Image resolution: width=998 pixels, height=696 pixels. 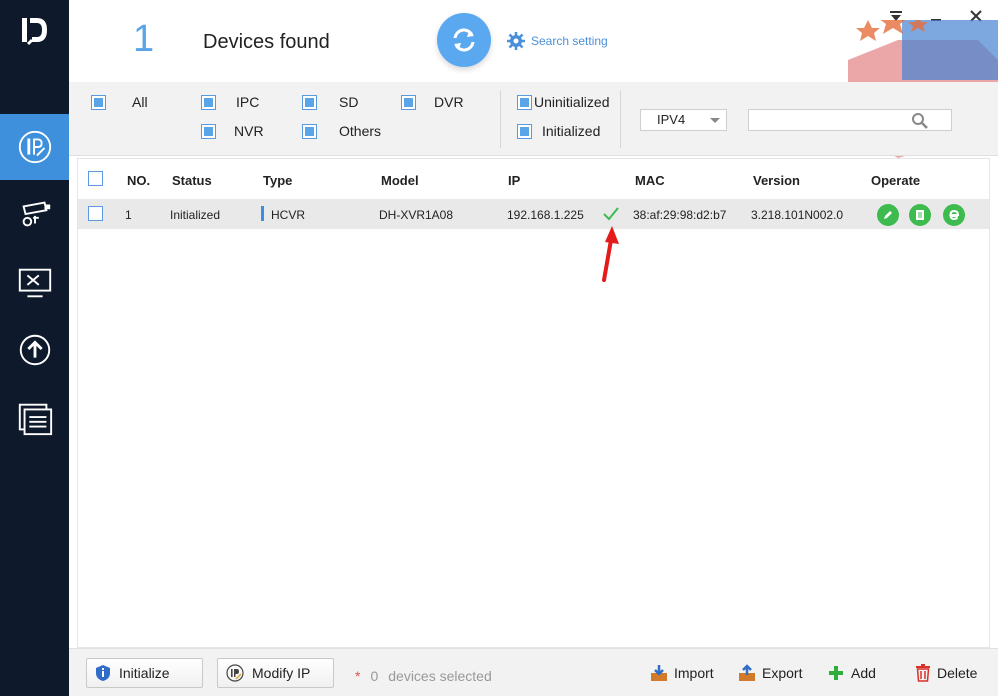 What do you see at coordinates (230, 102) in the screenshot?
I see `filter-ipc: IPC` at bounding box center [230, 102].